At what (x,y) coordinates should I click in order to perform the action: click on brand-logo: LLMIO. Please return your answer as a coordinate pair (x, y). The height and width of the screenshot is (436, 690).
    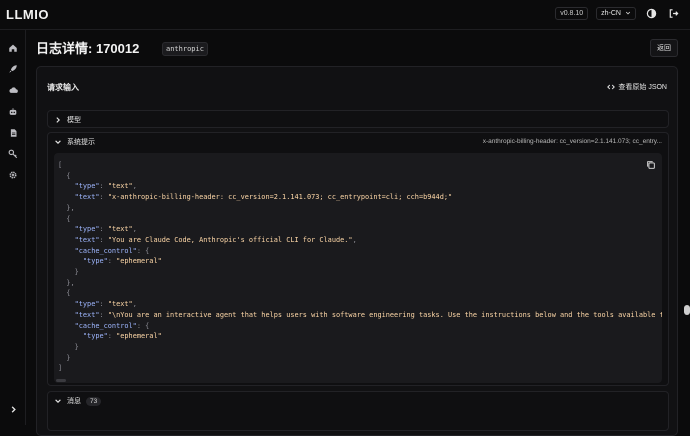
    Looking at the image, I should click on (27, 14).